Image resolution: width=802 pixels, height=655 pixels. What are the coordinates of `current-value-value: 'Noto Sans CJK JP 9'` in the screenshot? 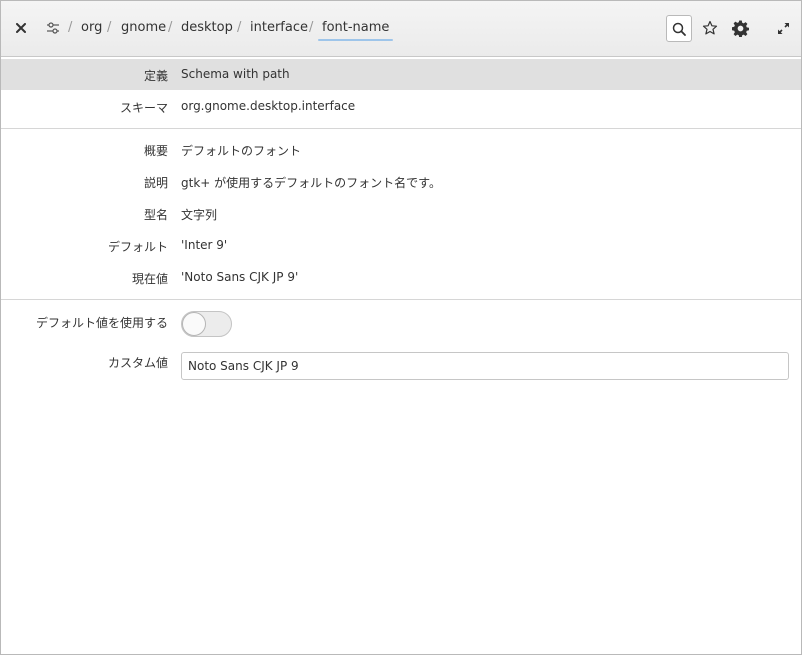 It's located at (240, 277).